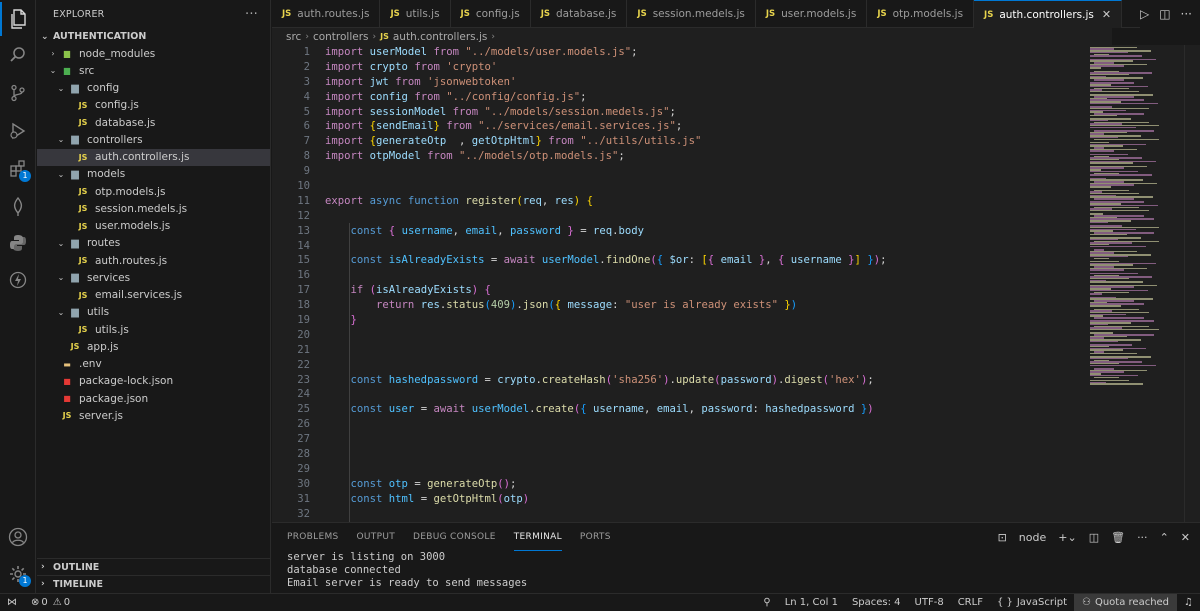 Image resolution: width=1200 pixels, height=611 pixels. I want to click on breadcrumb-item: src, so click(293, 37).